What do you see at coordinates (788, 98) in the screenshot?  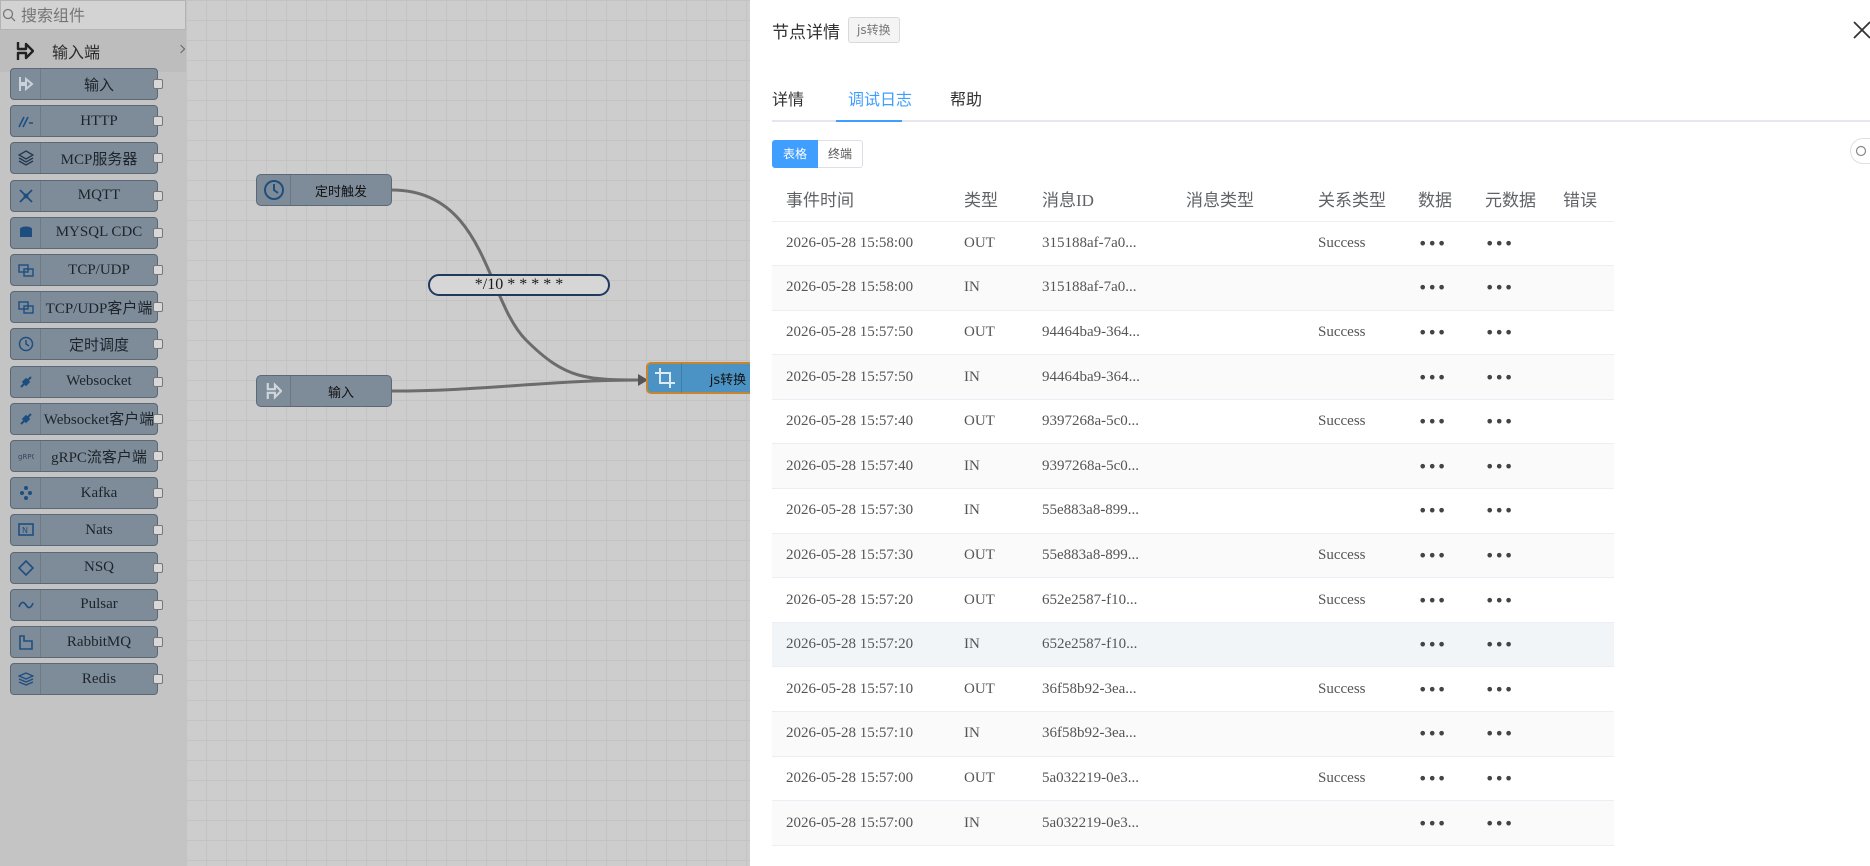 I see `tab-details: 详情` at bounding box center [788, 98].